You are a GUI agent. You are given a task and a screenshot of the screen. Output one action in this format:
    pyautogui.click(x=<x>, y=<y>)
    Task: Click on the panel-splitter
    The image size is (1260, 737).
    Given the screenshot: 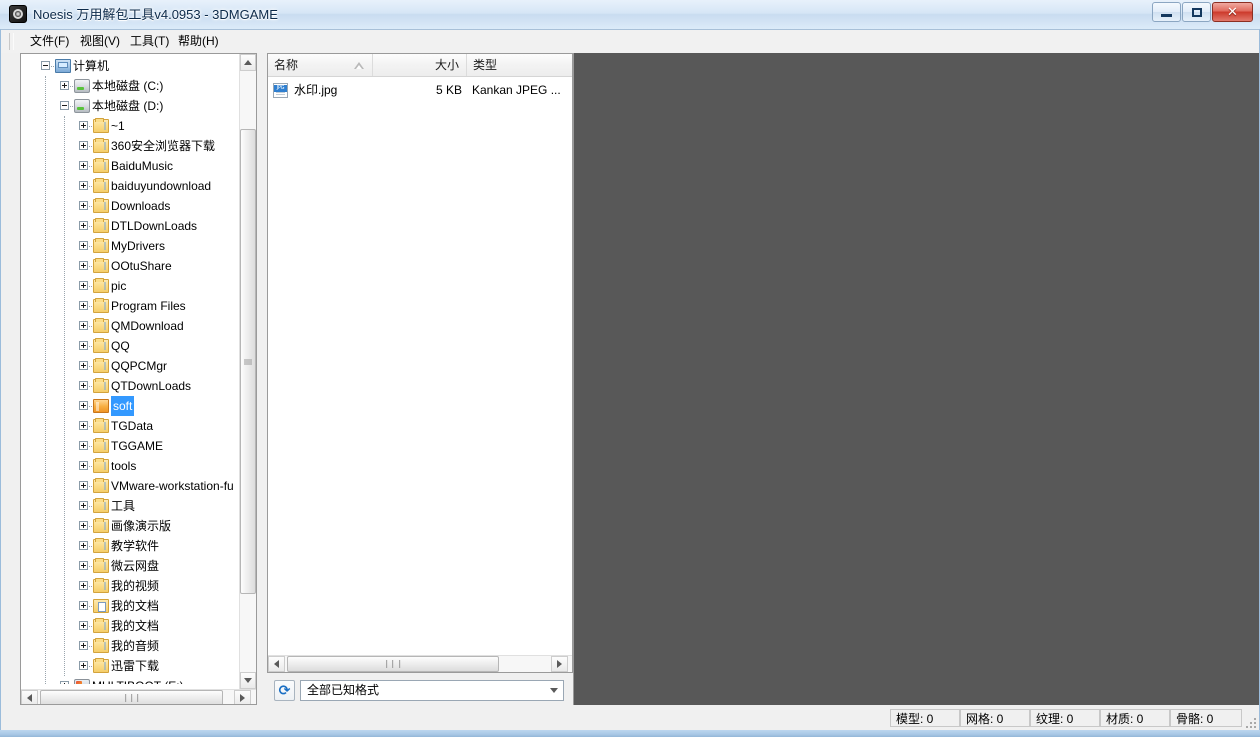 What is the action you would take?
    pyautogui.click(x=262, y=379)
    